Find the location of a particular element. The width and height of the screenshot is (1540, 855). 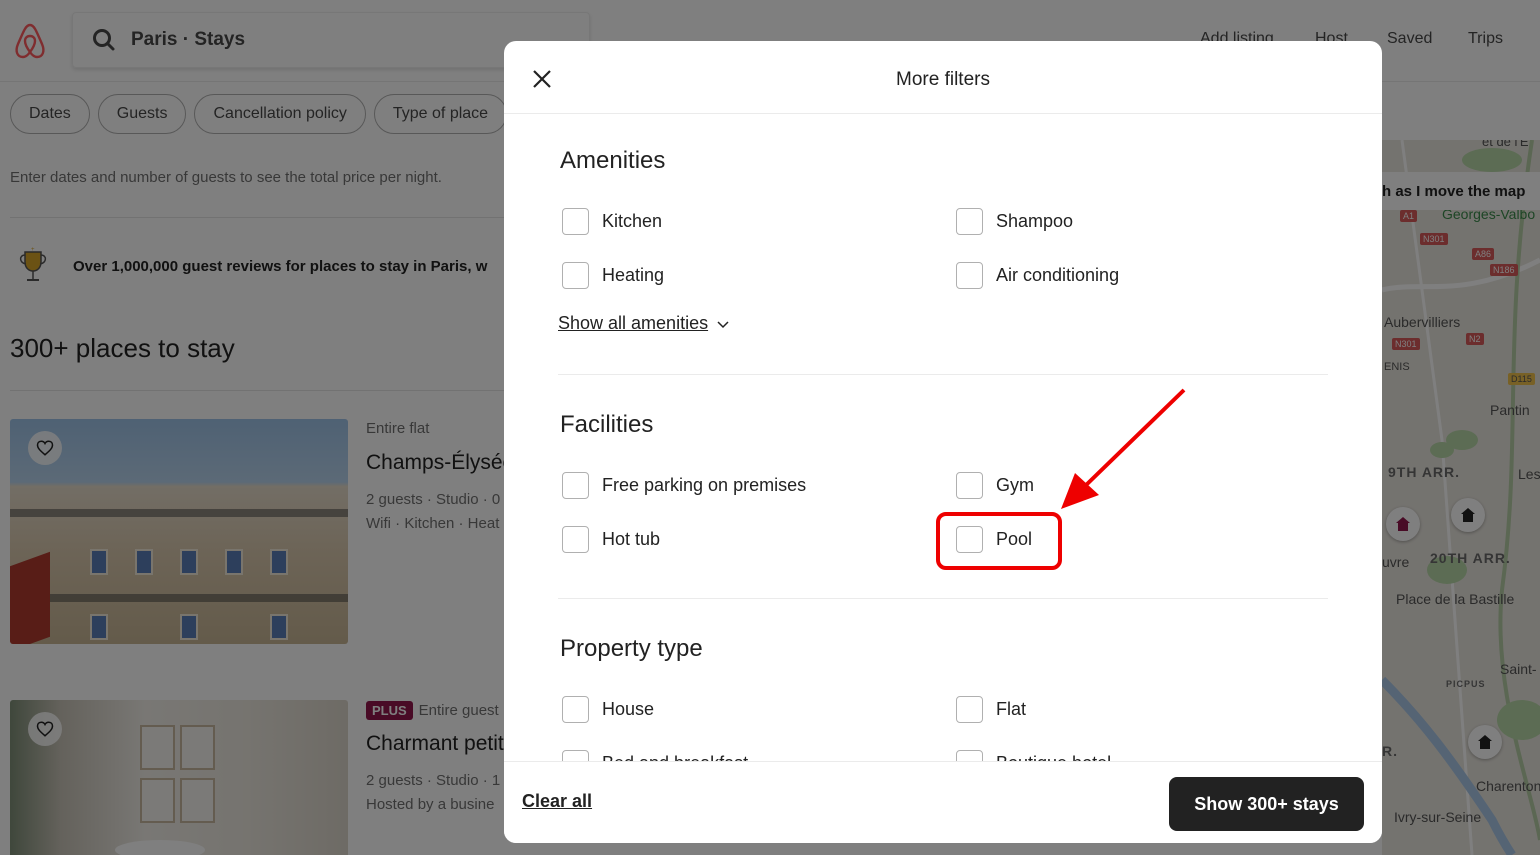

option-label: Flat is located at coordinates (1011, 709).